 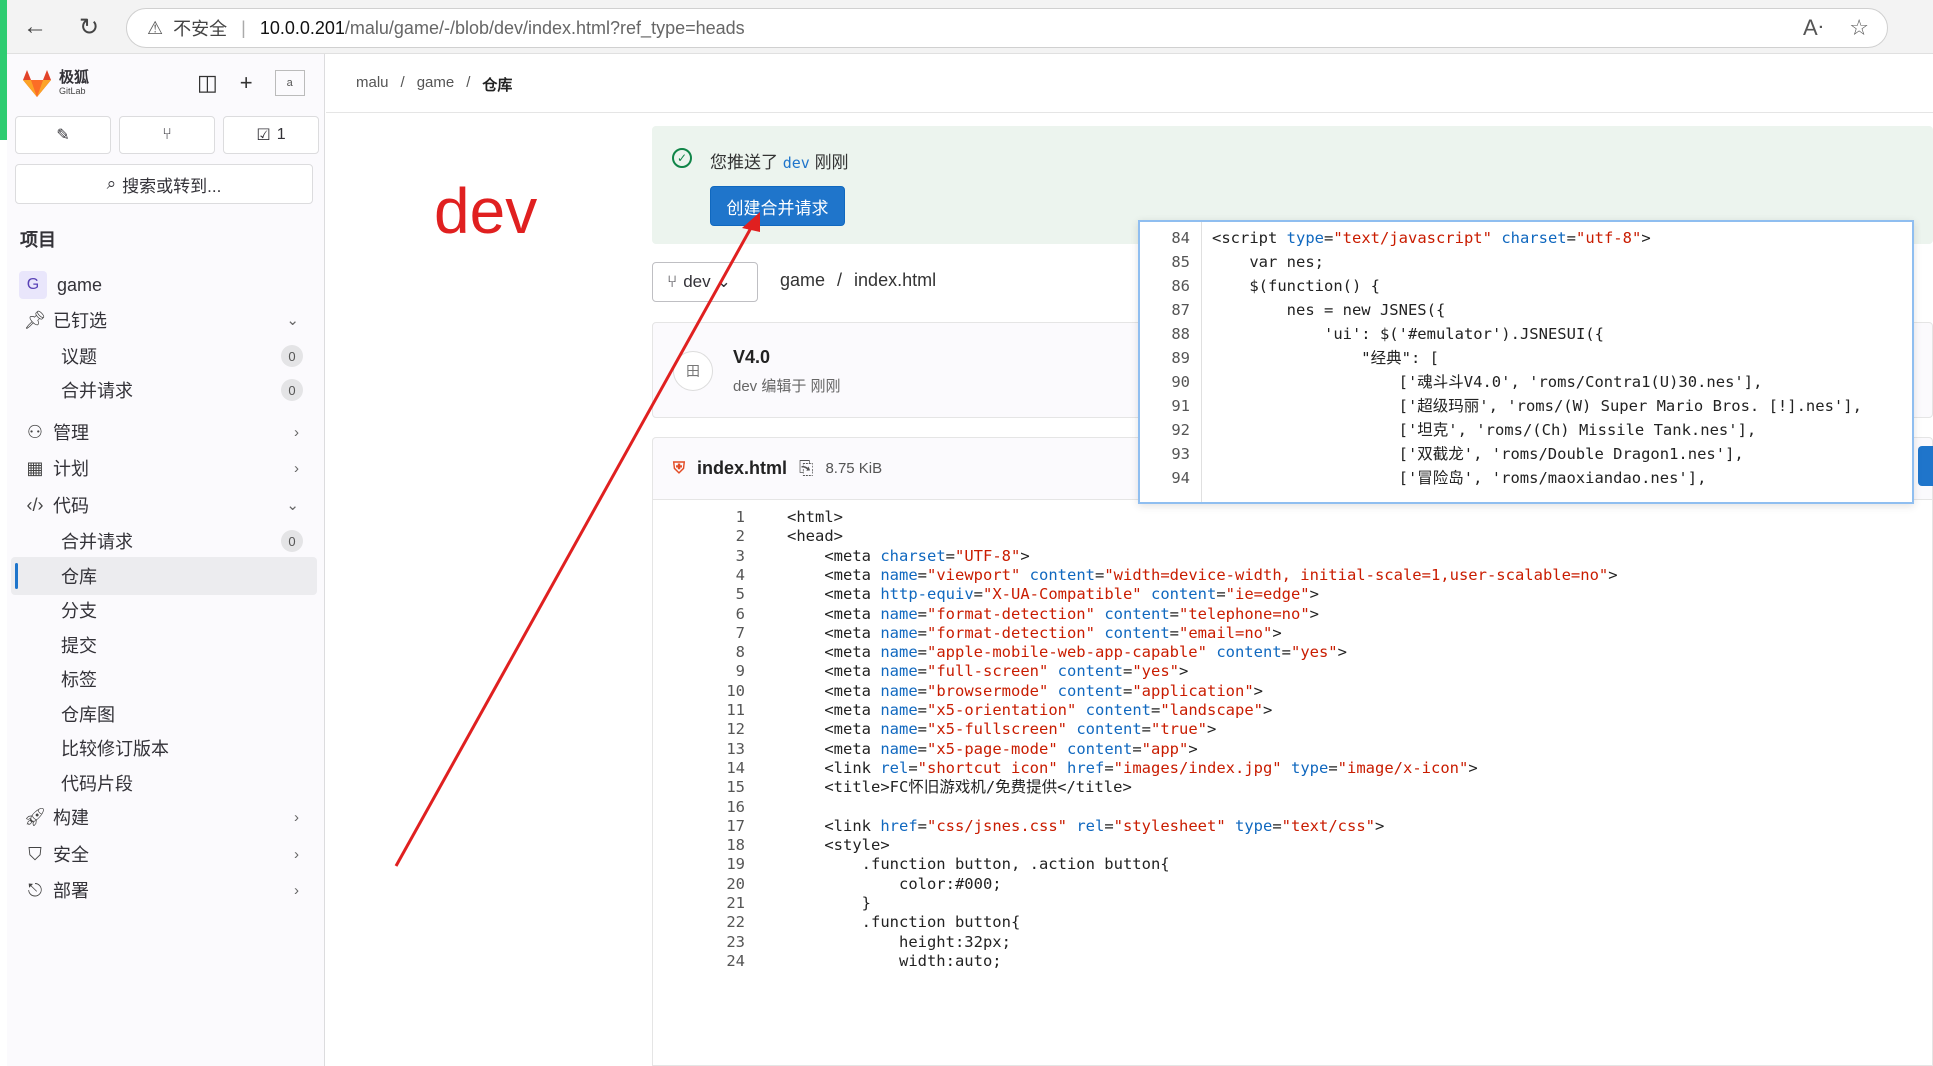 What do you see at coordinates (89, 27) in the screenshot?
I see `reload-icon: ↻` at bounding box center [89, 27].